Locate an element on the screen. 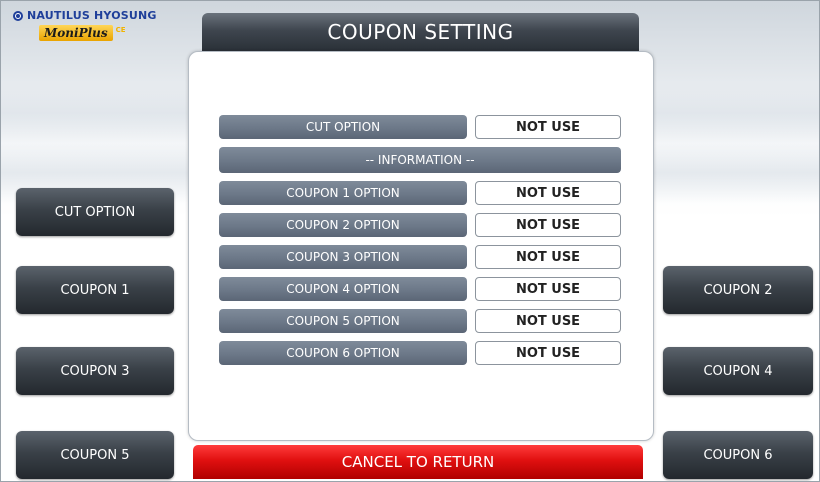  coupon-3-button: COUPON 3 is located at coordinates (95, 371).